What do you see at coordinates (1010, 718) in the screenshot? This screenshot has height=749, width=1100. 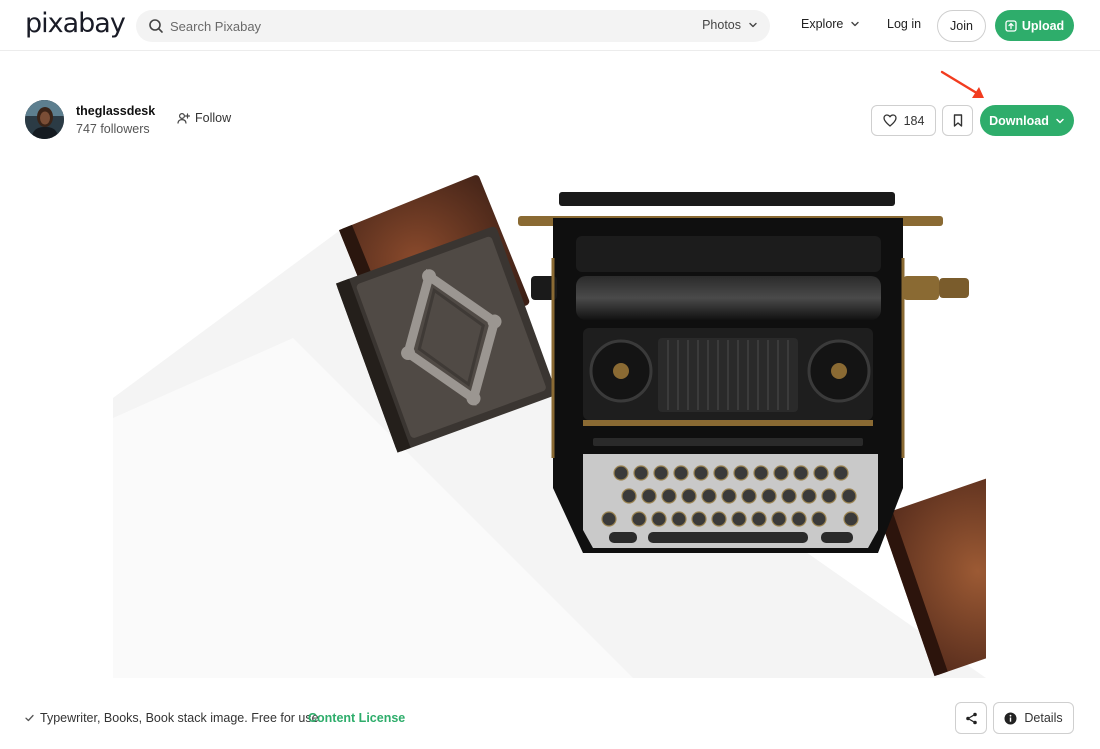 I see `info-icon` at bounding box center [1010, 718].